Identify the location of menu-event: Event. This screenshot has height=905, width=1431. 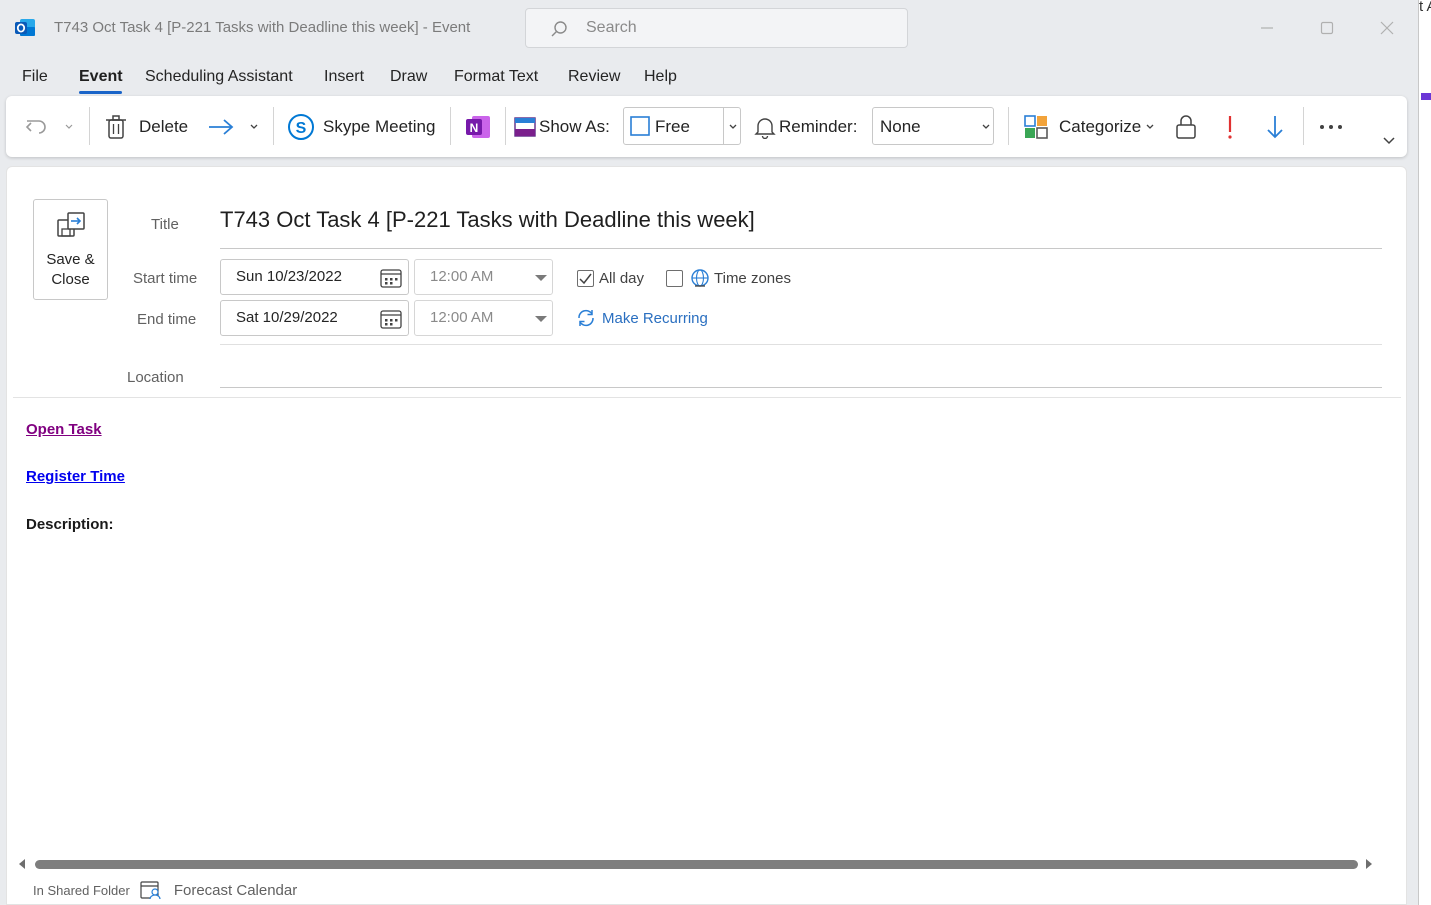
(101, 77).